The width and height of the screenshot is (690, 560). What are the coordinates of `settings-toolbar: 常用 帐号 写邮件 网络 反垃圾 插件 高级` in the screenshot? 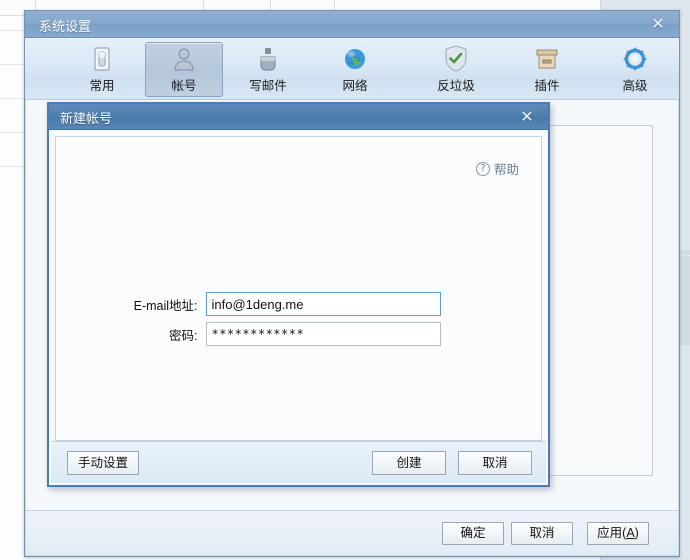 It's located at (352, 69).